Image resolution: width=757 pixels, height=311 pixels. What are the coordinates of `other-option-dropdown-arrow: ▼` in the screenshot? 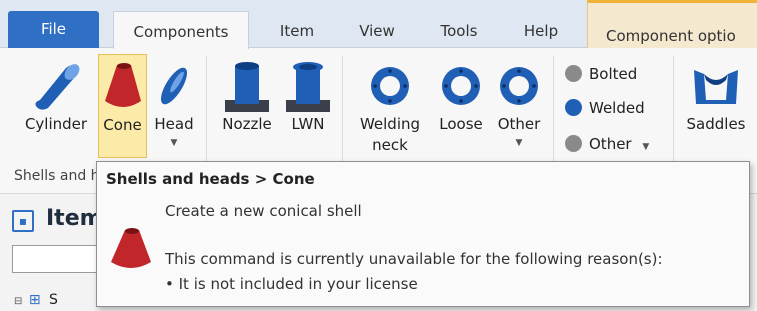 It's located at (645, 147).